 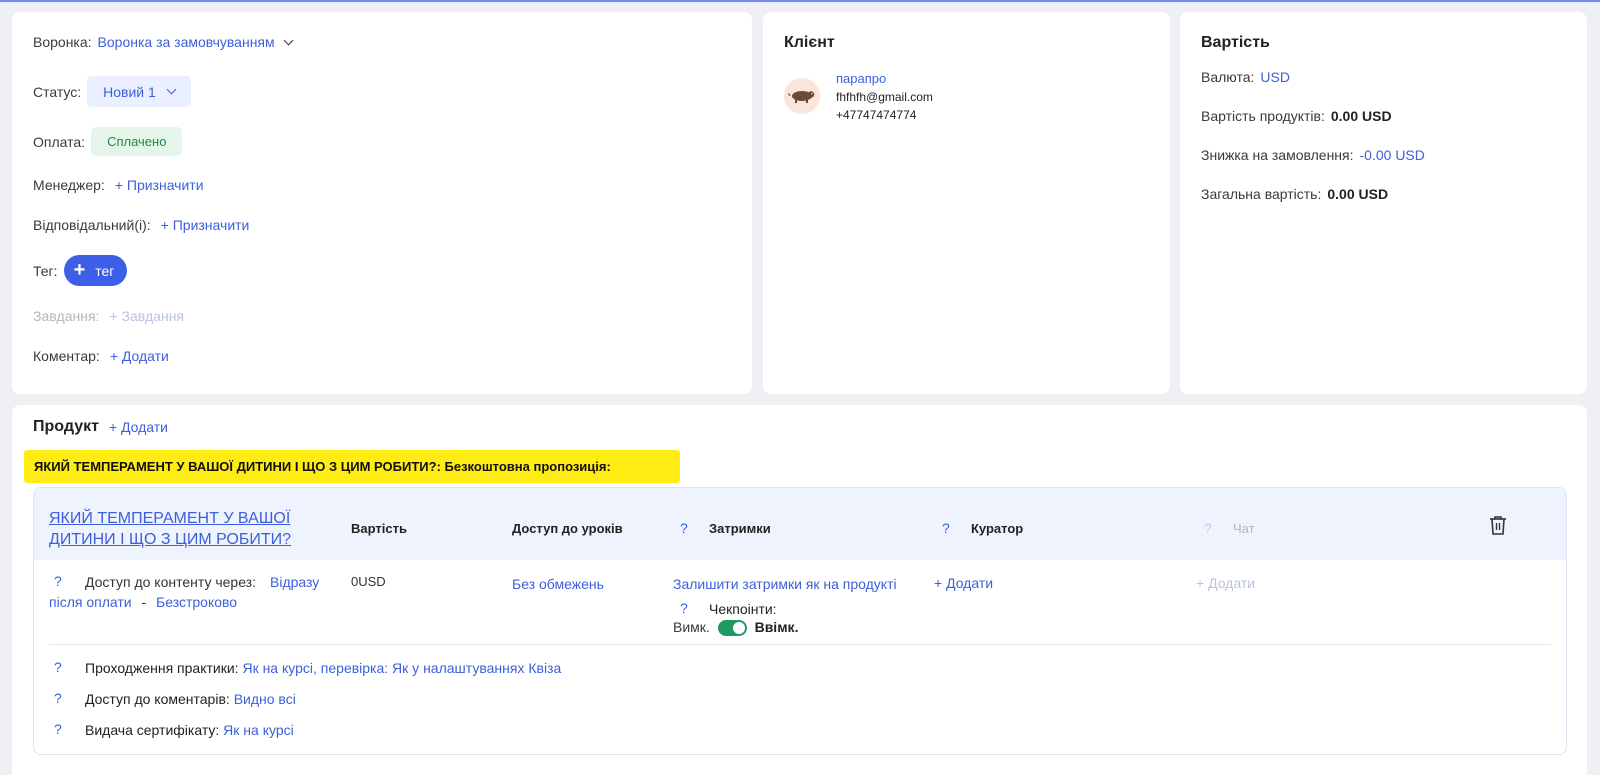 I want to click on status-dropdown: Новий 1, so click(x=139, y=91).